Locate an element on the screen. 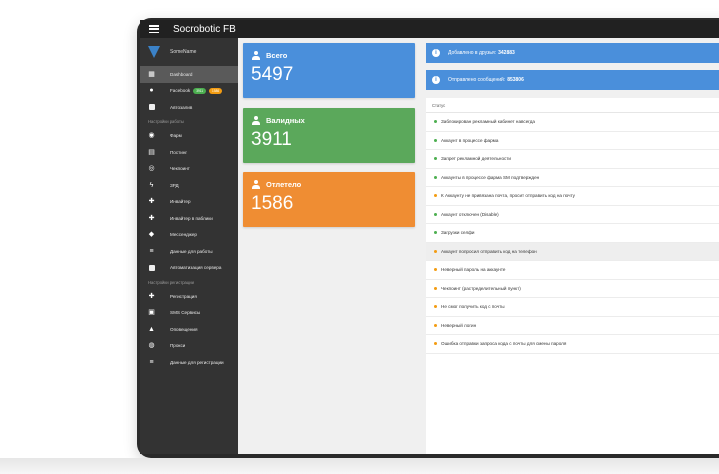 Image resolution: width=719 pixels, height=474 pixels. sidebar-item-posting: ▤ Постинг is located at coordinates (189, 152).